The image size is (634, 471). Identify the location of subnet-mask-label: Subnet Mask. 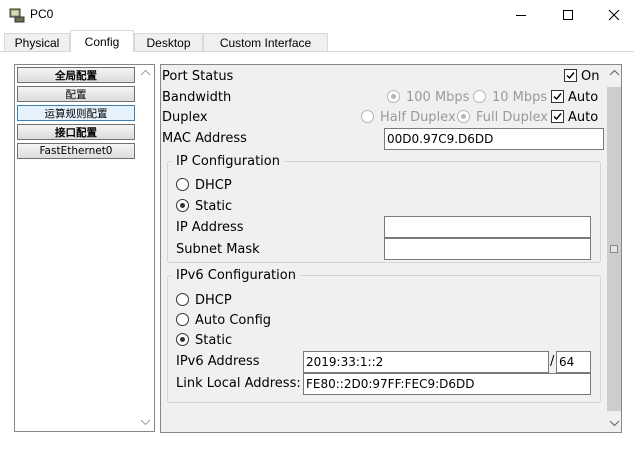
(218, 249).